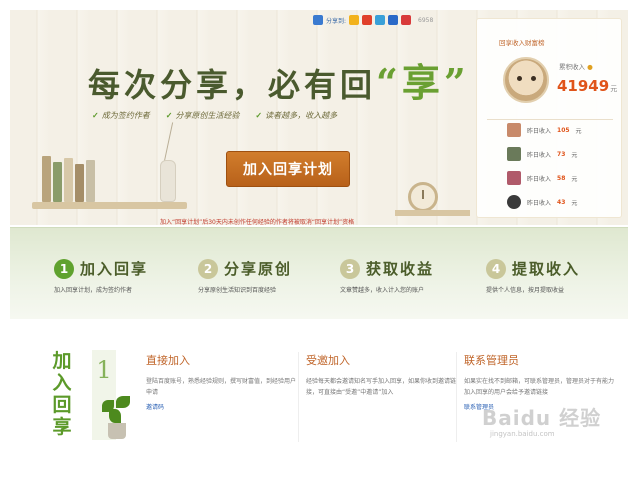 This screenshot has height=483, width=638. I want to click on rank-title: 回享收入财富榜, so click(522, 43).